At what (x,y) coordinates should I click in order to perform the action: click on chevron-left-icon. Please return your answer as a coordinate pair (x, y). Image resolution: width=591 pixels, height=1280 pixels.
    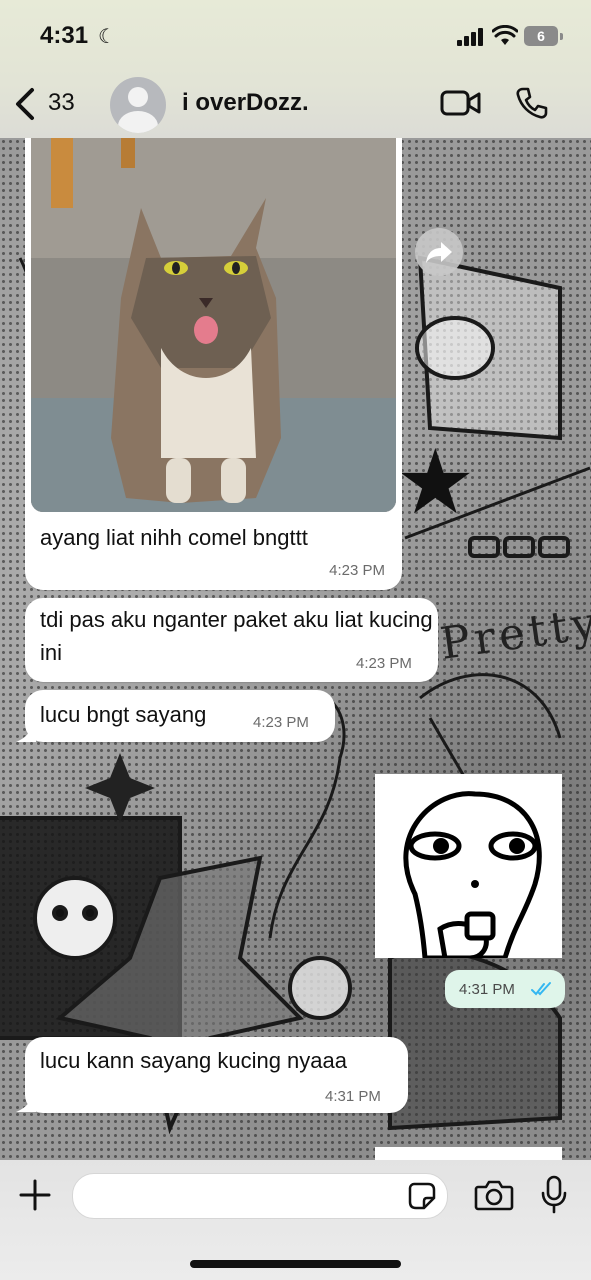
    Looking at the image, I should click on (25, 104).